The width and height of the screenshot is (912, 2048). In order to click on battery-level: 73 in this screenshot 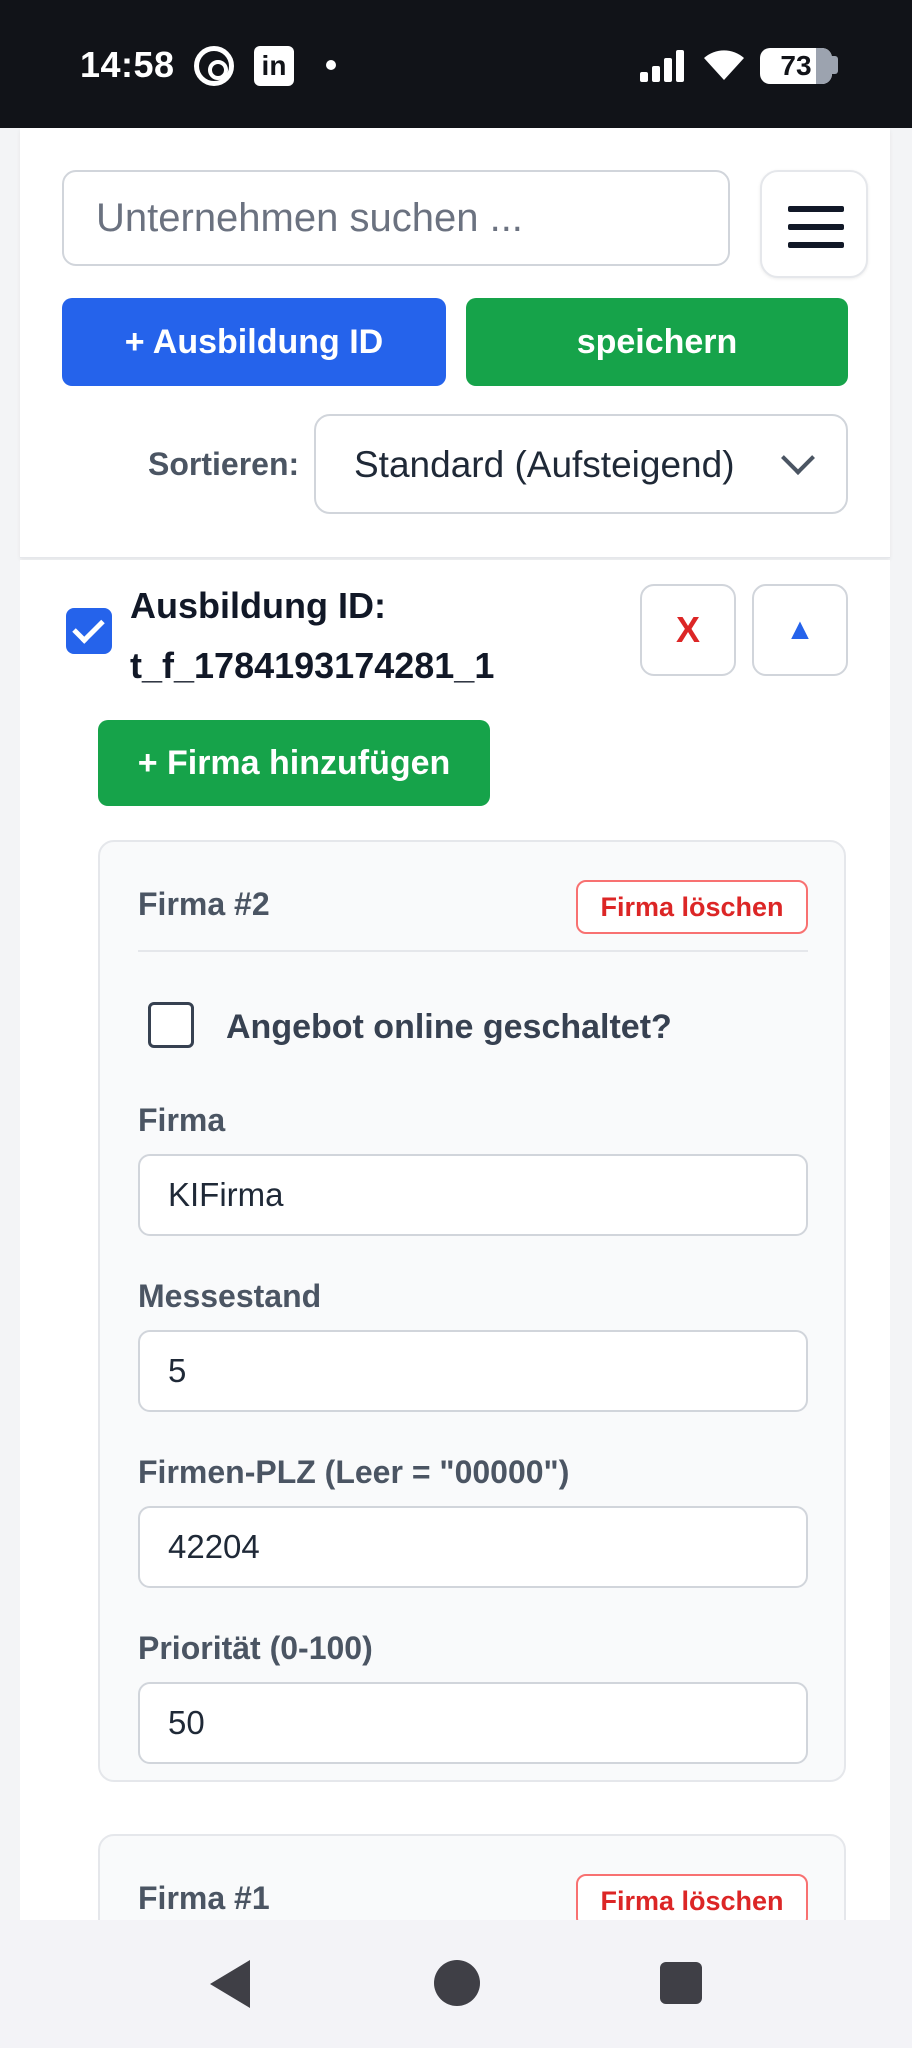, I will do `click(796, 65)`.